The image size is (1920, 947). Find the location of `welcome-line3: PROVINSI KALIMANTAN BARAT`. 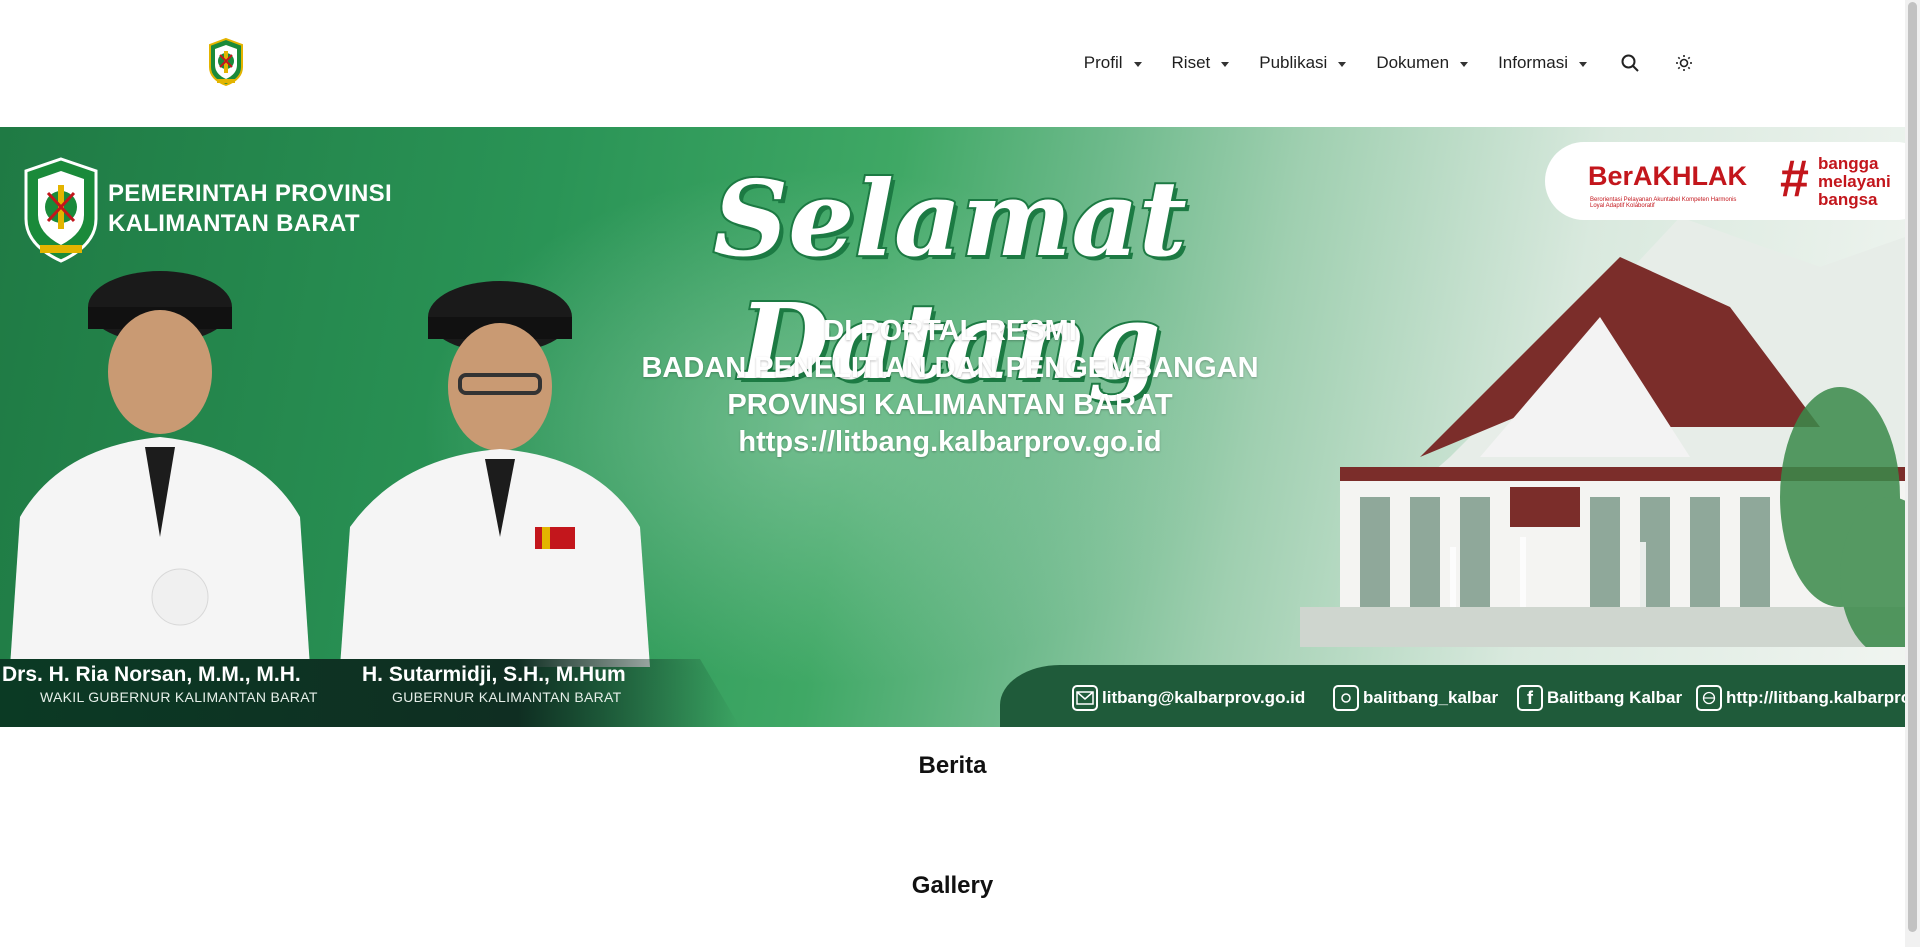

welcome-line3: PROVINSI KALIMANTAN BARAT is located at coordinates (950, 405).